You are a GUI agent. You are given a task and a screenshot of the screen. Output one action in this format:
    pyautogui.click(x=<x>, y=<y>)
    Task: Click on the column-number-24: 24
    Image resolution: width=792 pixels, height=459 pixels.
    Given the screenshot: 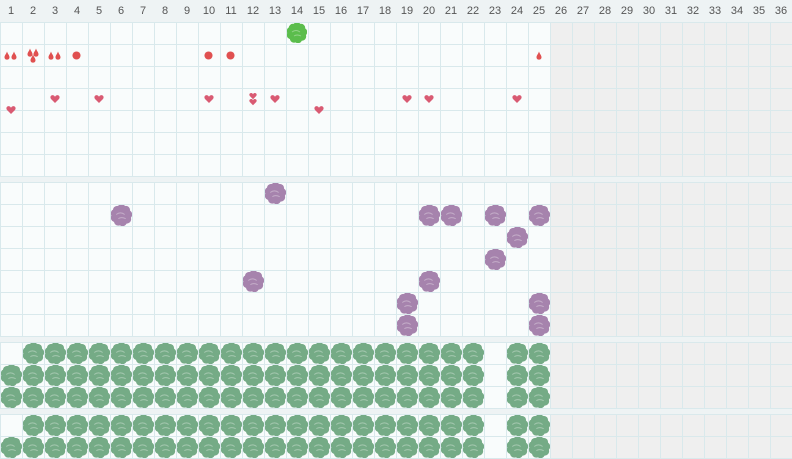 What is the action you would take?
    pyautogui.click(x=517, y=11)
    